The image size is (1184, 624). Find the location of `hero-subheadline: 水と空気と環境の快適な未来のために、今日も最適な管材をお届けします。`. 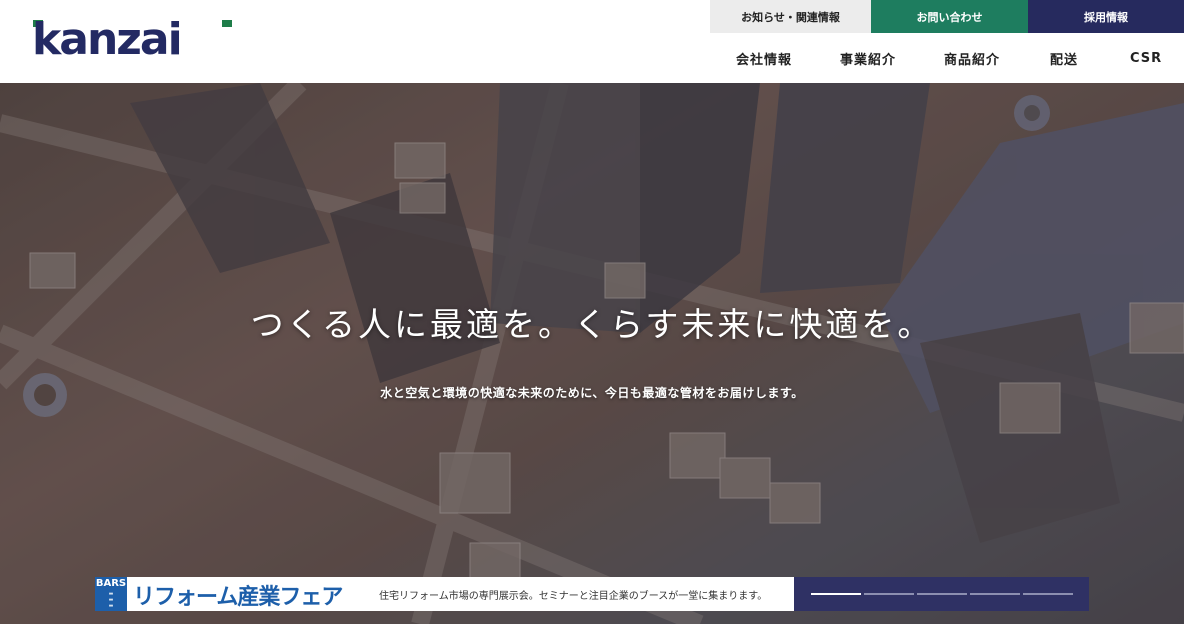

hero-subheadline: 水と空気と環境の快適な未来のために、今日も最適な管材をお届けします。 is located at coordinates (592, 393).